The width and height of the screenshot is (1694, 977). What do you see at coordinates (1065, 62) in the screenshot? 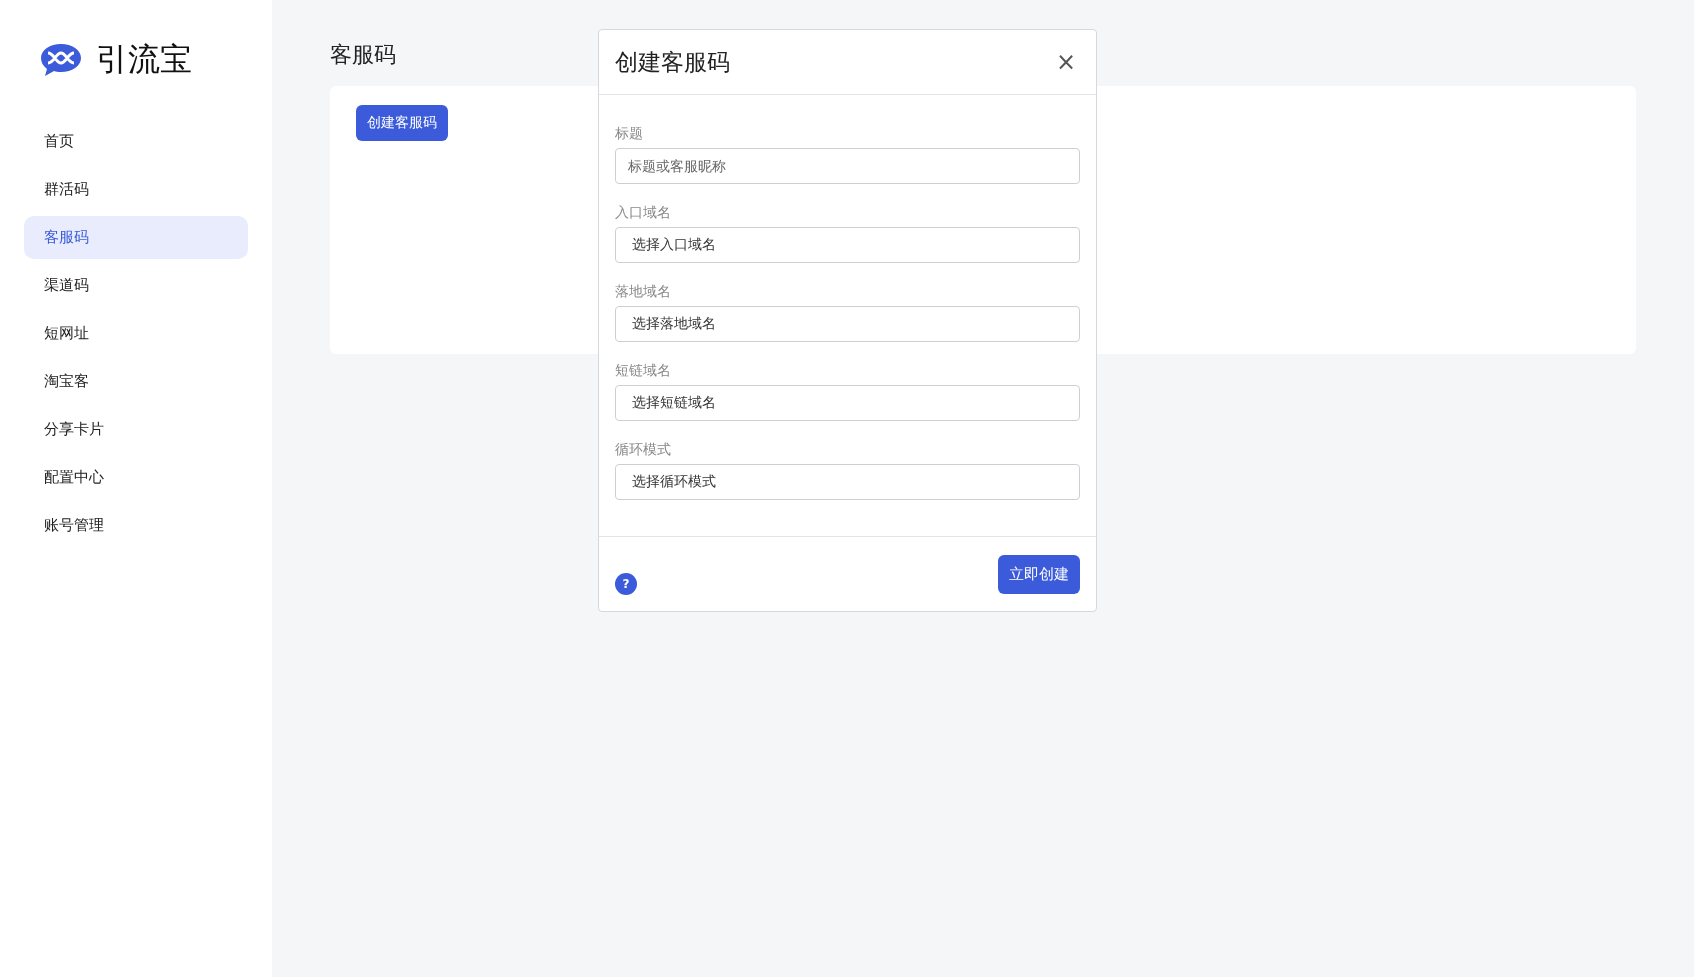
I see `close-button: ×` at bounding box center [1065, 62].